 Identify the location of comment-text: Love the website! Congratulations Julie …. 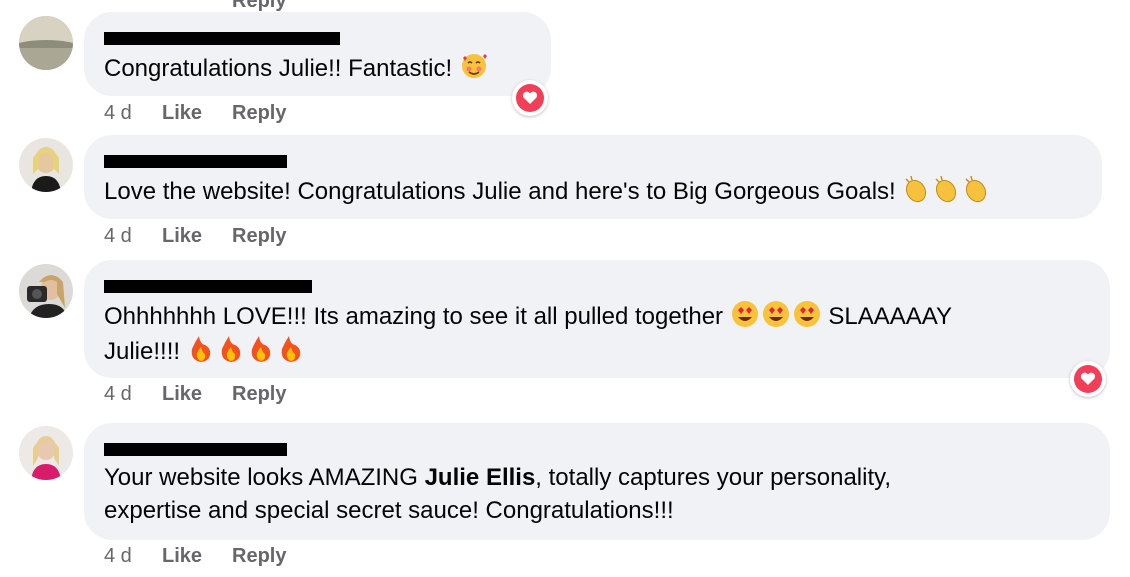
(549, 194).